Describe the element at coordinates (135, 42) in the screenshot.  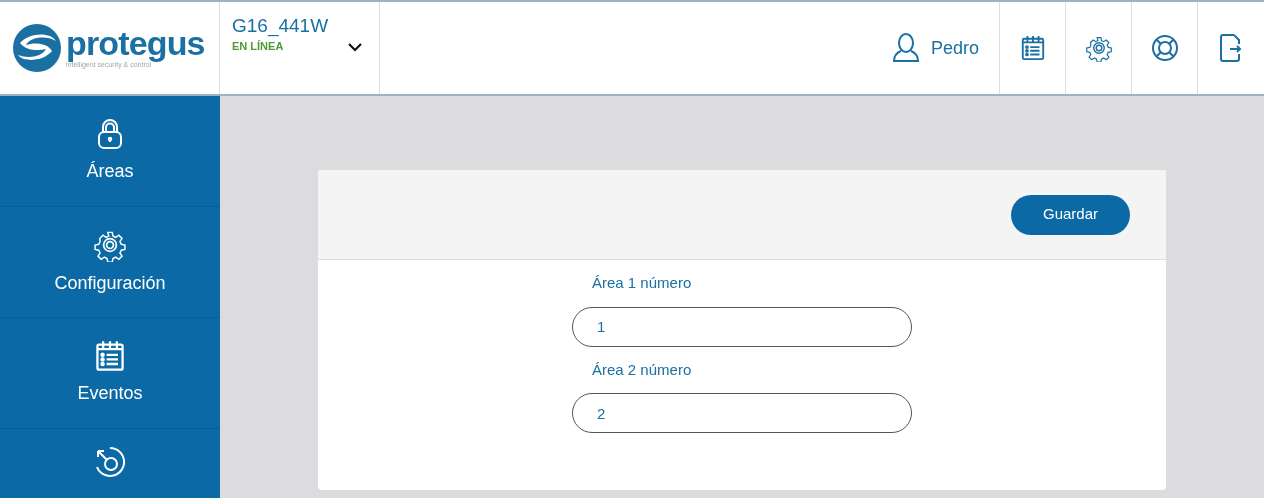
I see `logo-wordmark: protegus` at that location.